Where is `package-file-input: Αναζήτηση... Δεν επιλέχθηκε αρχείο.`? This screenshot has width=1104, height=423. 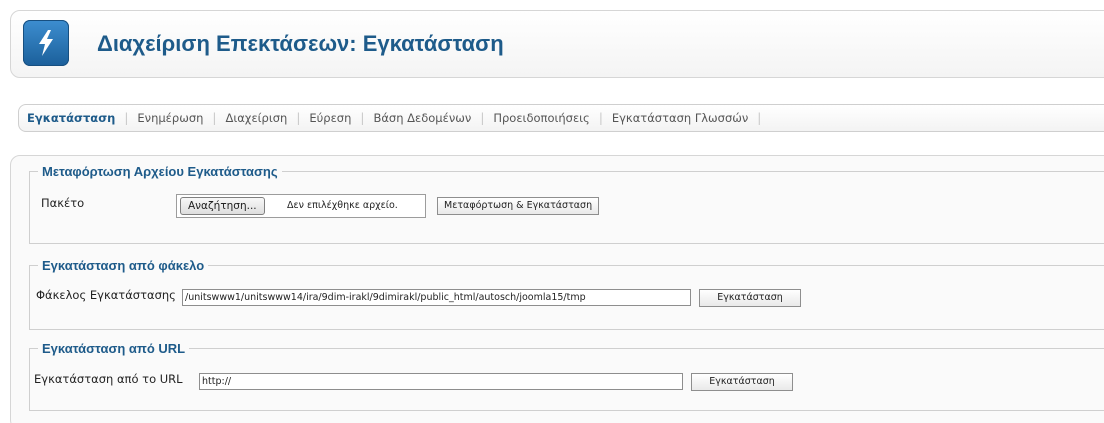
package-file-input: Αναζήτηση... Δεν επιλέχθηκε αρχείο. is located at coordinates (301, 206).